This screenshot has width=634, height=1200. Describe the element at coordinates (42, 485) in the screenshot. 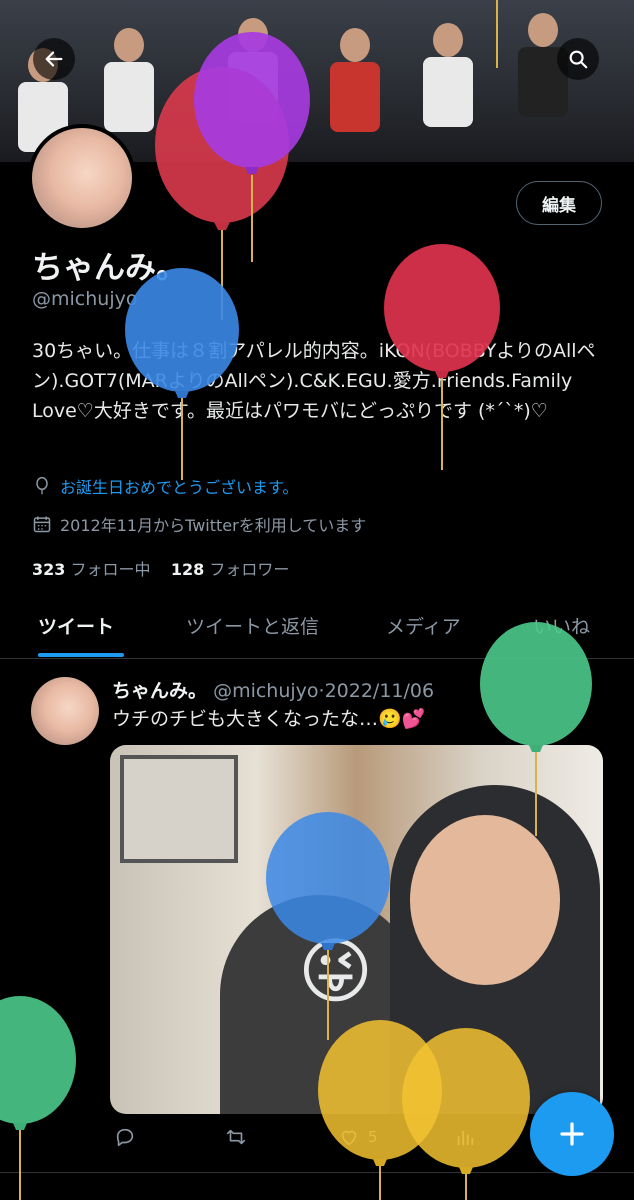

I see `balloon-icon` at that location.